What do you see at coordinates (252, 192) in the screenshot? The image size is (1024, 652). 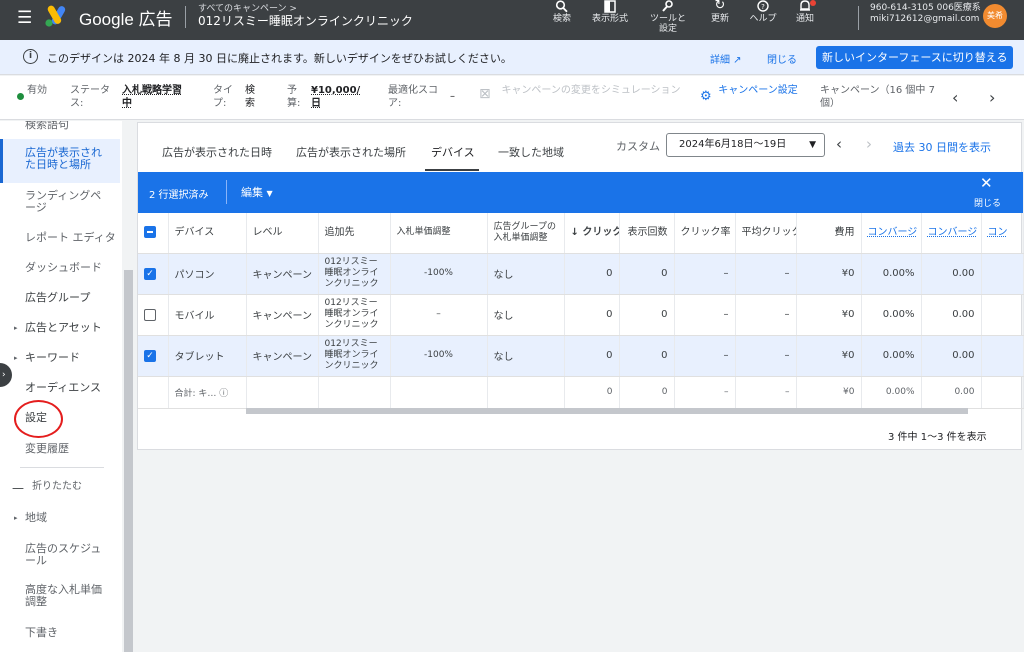 I see `edit-label: 編集` at bounding box center [252, 192].